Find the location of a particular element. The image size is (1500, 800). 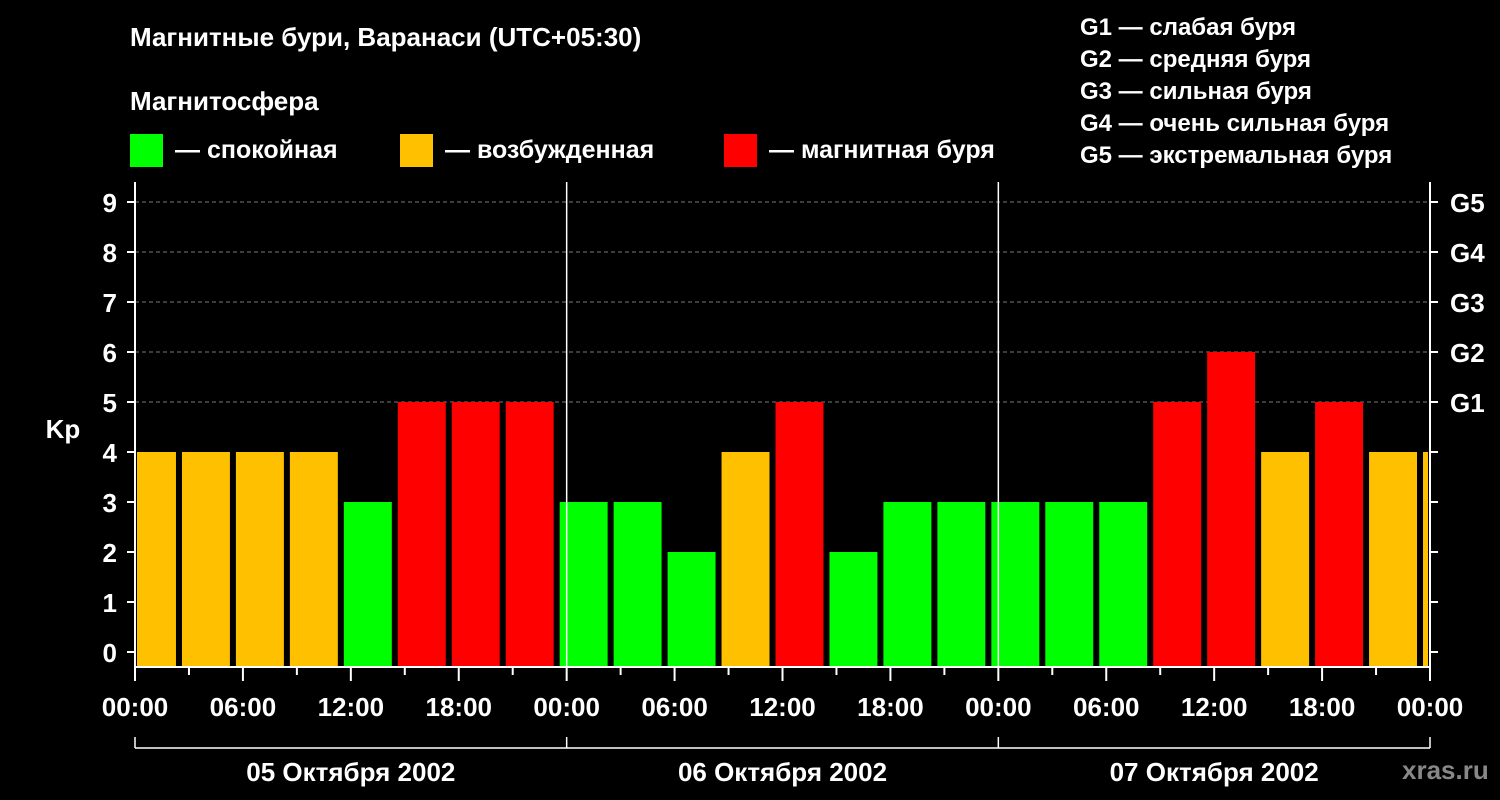

day-label: 06 Октября 2002 is located at coordinates (782, 772).